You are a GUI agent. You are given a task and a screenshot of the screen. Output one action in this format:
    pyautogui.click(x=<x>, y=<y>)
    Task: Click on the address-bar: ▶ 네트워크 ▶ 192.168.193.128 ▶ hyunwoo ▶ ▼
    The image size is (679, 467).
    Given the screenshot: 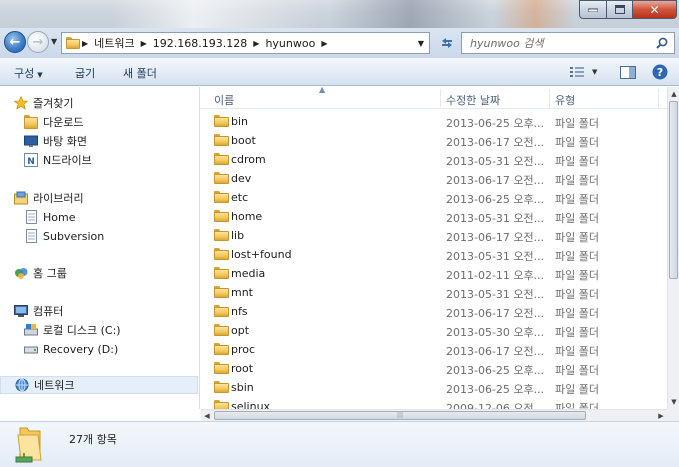 What is the action you would take?
    pyautogui.click(x=245, y=43)
    